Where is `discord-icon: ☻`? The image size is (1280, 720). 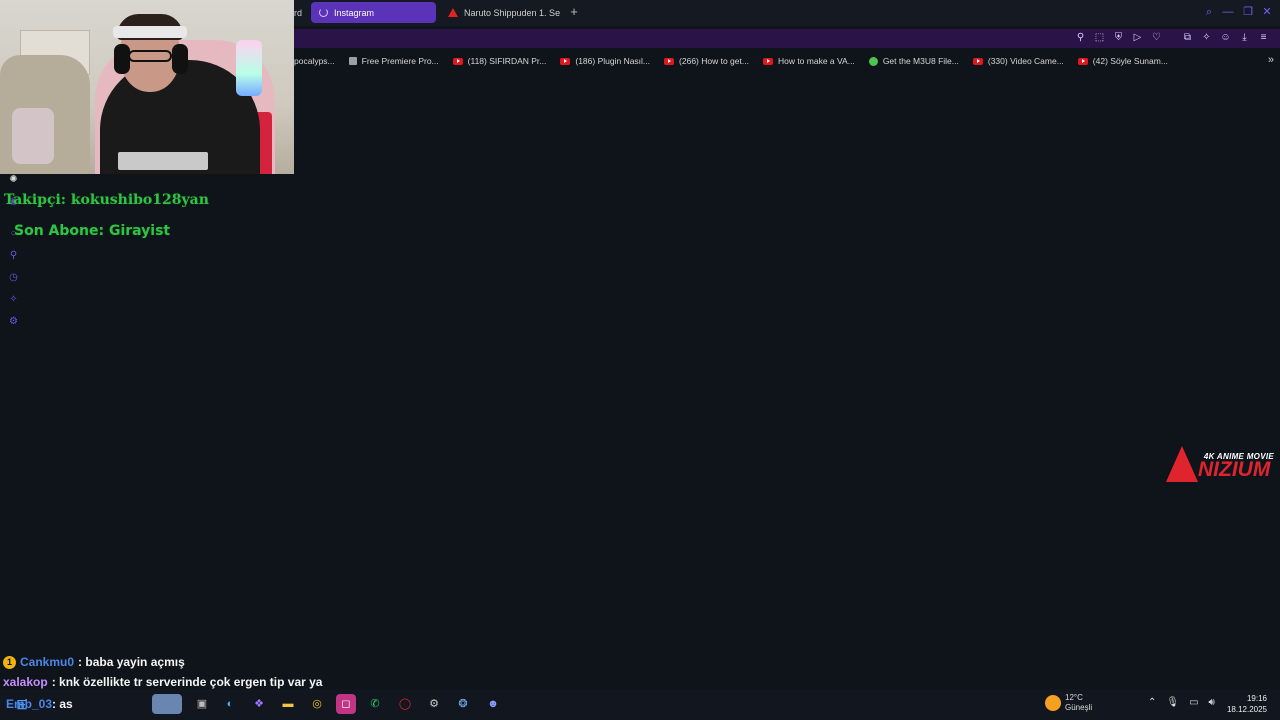
discord-icon: ☻ is located at coordinates (493, 704).